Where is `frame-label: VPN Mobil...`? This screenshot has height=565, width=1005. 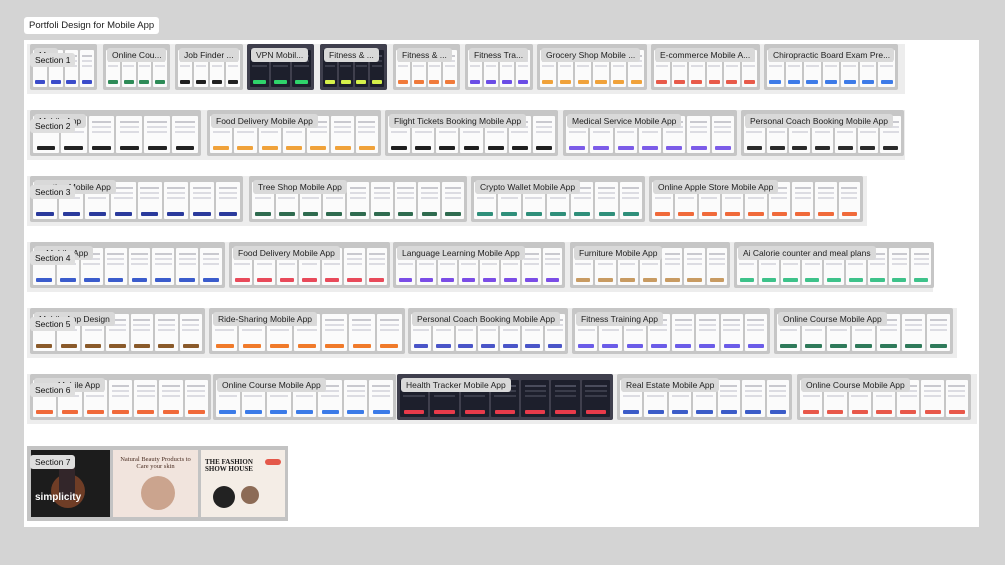
frame-label: VPN Mobil... is located at coordinates (280, 55).